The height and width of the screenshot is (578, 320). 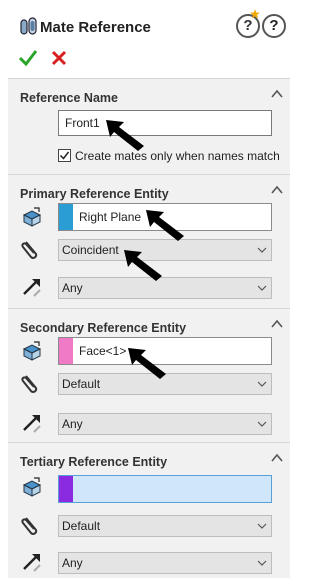 I want to click on section-title: Primary Reference Entity, so click(x=94, y=194).